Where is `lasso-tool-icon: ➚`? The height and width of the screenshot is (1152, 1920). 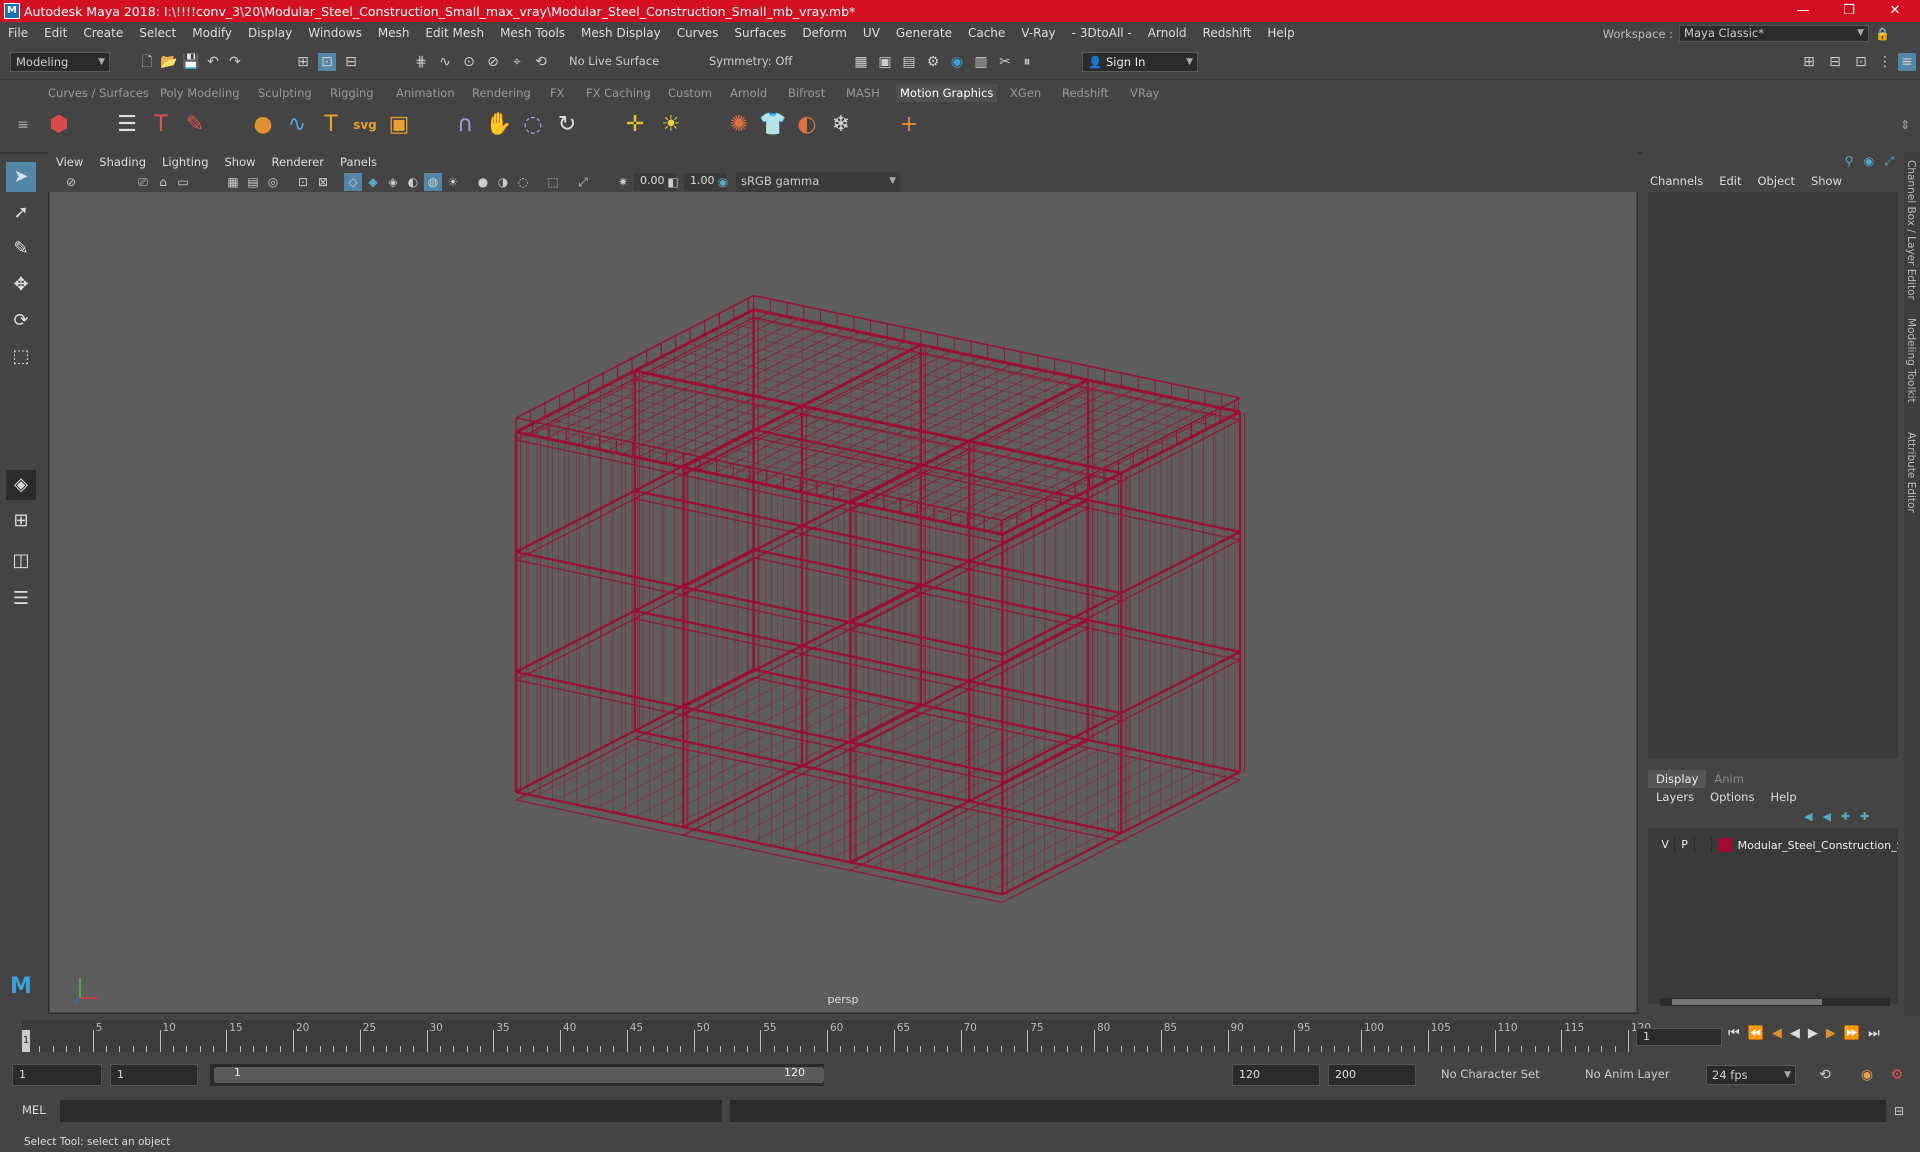 lasso-tool-icon: ➚ is located at coordinates (21, 213).